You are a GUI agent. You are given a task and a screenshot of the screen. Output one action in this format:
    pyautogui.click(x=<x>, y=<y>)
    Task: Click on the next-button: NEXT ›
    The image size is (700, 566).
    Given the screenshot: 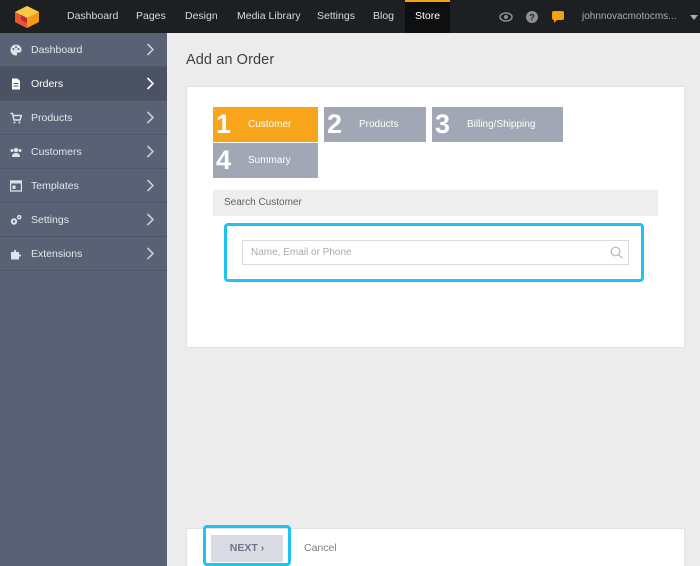 What is the action you would take?
    pyautogui.click(x=247, y=548)
    